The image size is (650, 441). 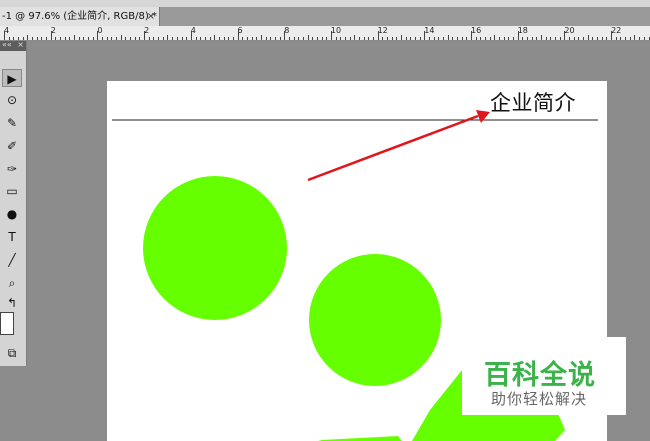 I want to click on green-circle-large, so click(x=215, y=248).